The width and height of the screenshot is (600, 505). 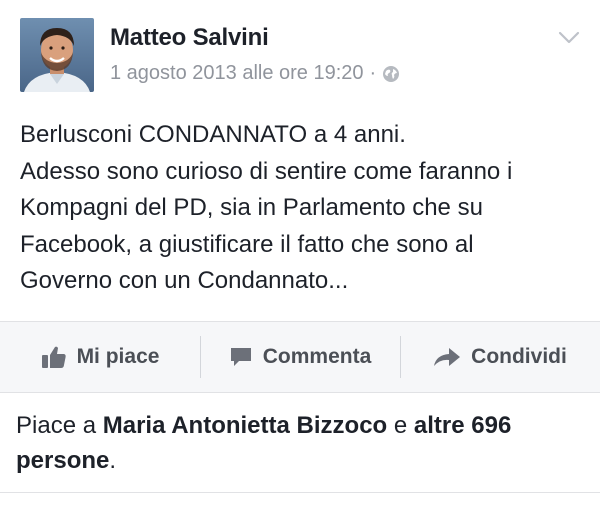 What do you see at coordinates (237, 73) in the screenshot?
I see `post-timestamp: 1 agosto 2013 alle ore 19:20` at bounding box center [237, 73].